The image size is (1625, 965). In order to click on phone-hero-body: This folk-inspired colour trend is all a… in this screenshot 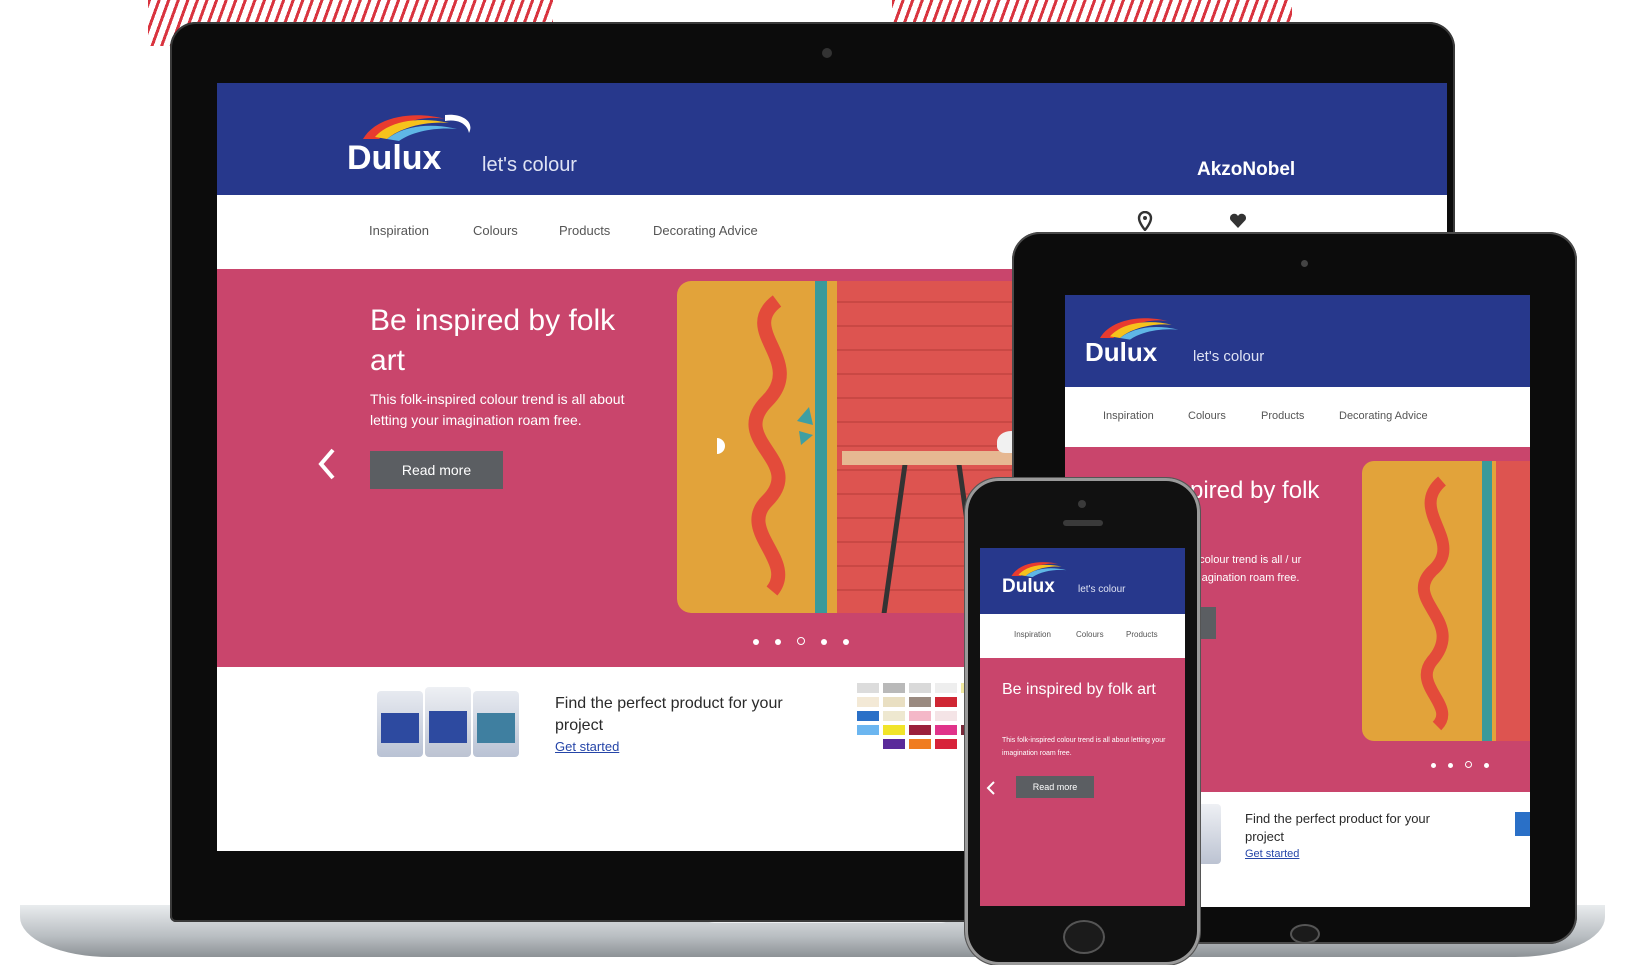, I will do `click(1084, 747)`.